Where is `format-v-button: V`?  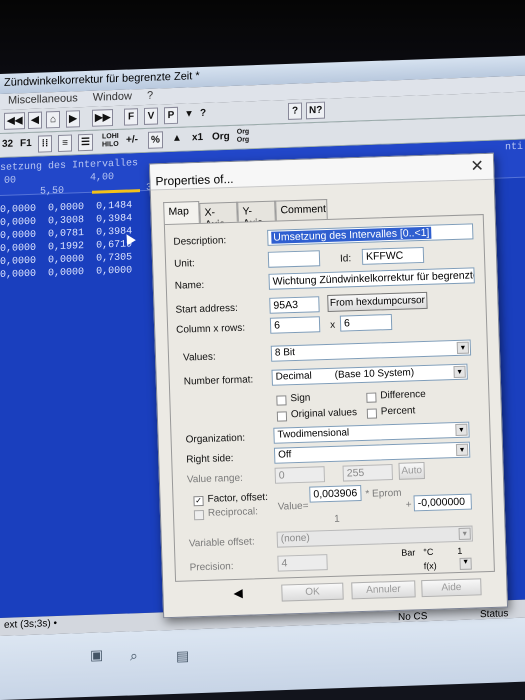 format-v-button: V is located at coordinates (151, 116).